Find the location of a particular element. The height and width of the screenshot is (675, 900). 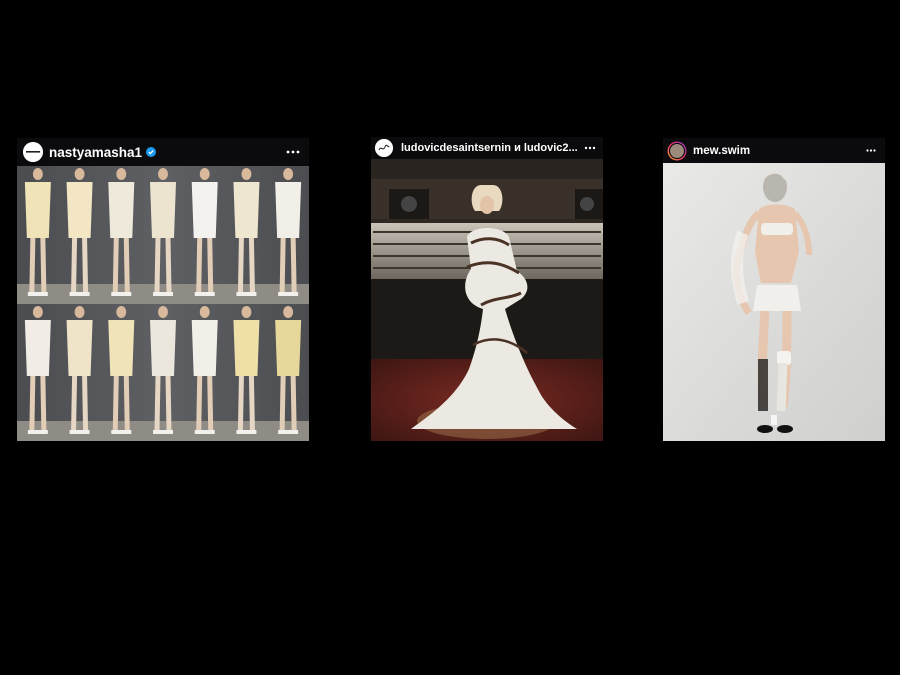

lingerie-studio-photo is located at coordinates (774, 302).